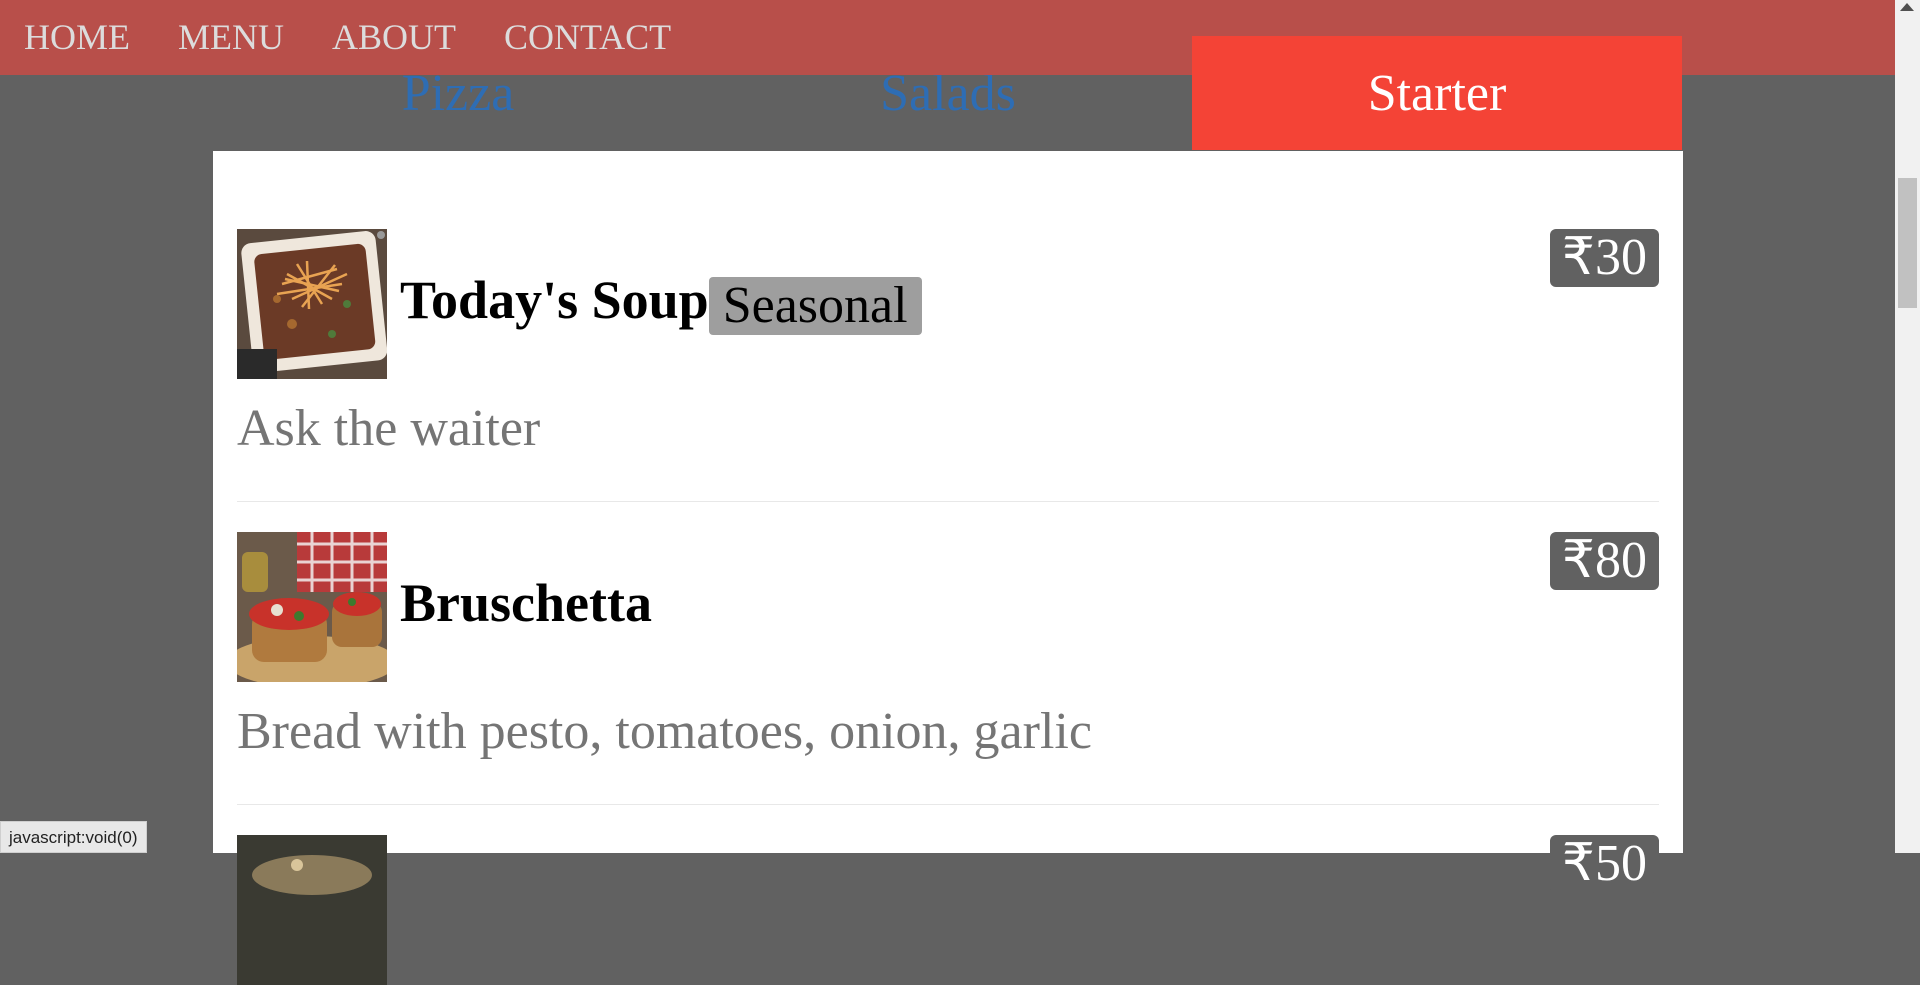  I want to click on vertical-scrollbar, so click(1907, 426).